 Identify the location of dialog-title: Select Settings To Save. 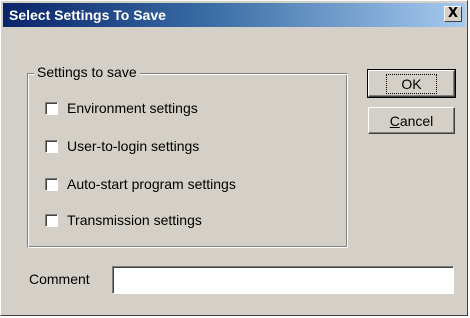
(87, 15).